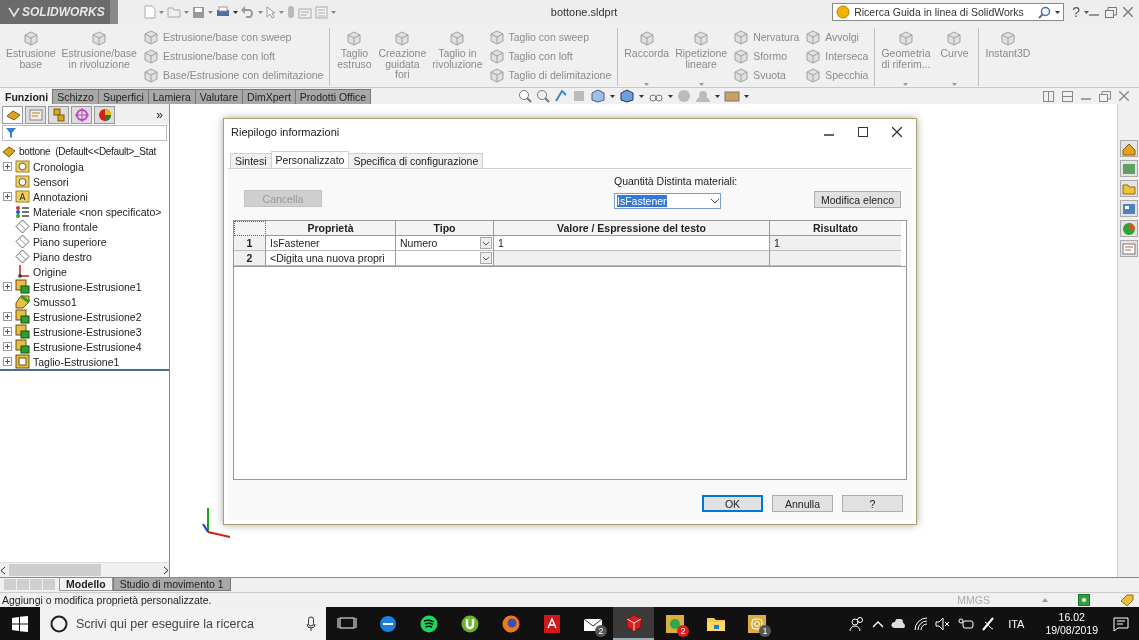  I want to click on scroll-right-icon, so click(166, 570).